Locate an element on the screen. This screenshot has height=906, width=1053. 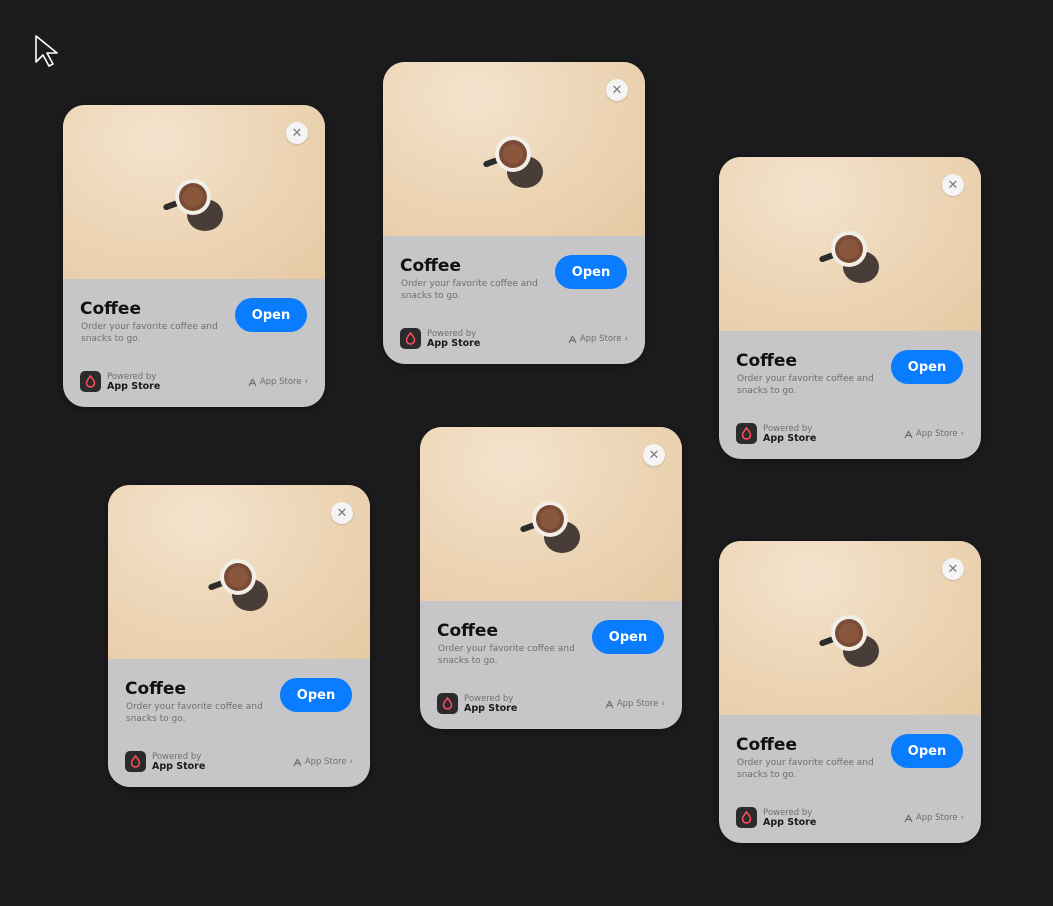
mouse-cursor-icon is located at coordinates (46, 51).